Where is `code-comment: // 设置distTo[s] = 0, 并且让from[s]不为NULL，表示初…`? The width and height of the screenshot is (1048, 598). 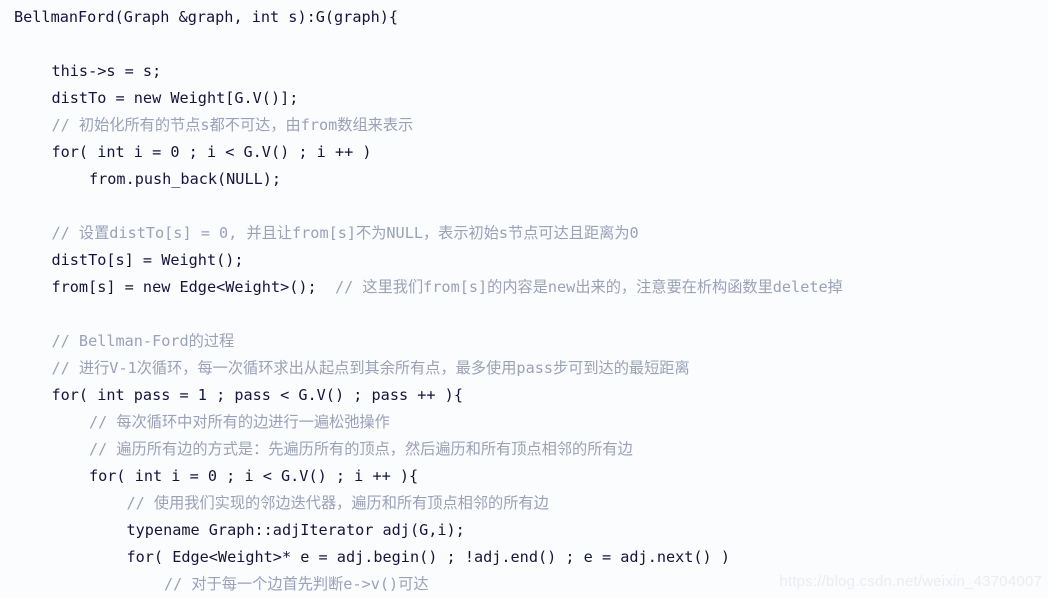 code-comment: // 设置distTo[s] = 0, 并且让from[s]不为NULL，表示初… is located at coordinates (345, 233).